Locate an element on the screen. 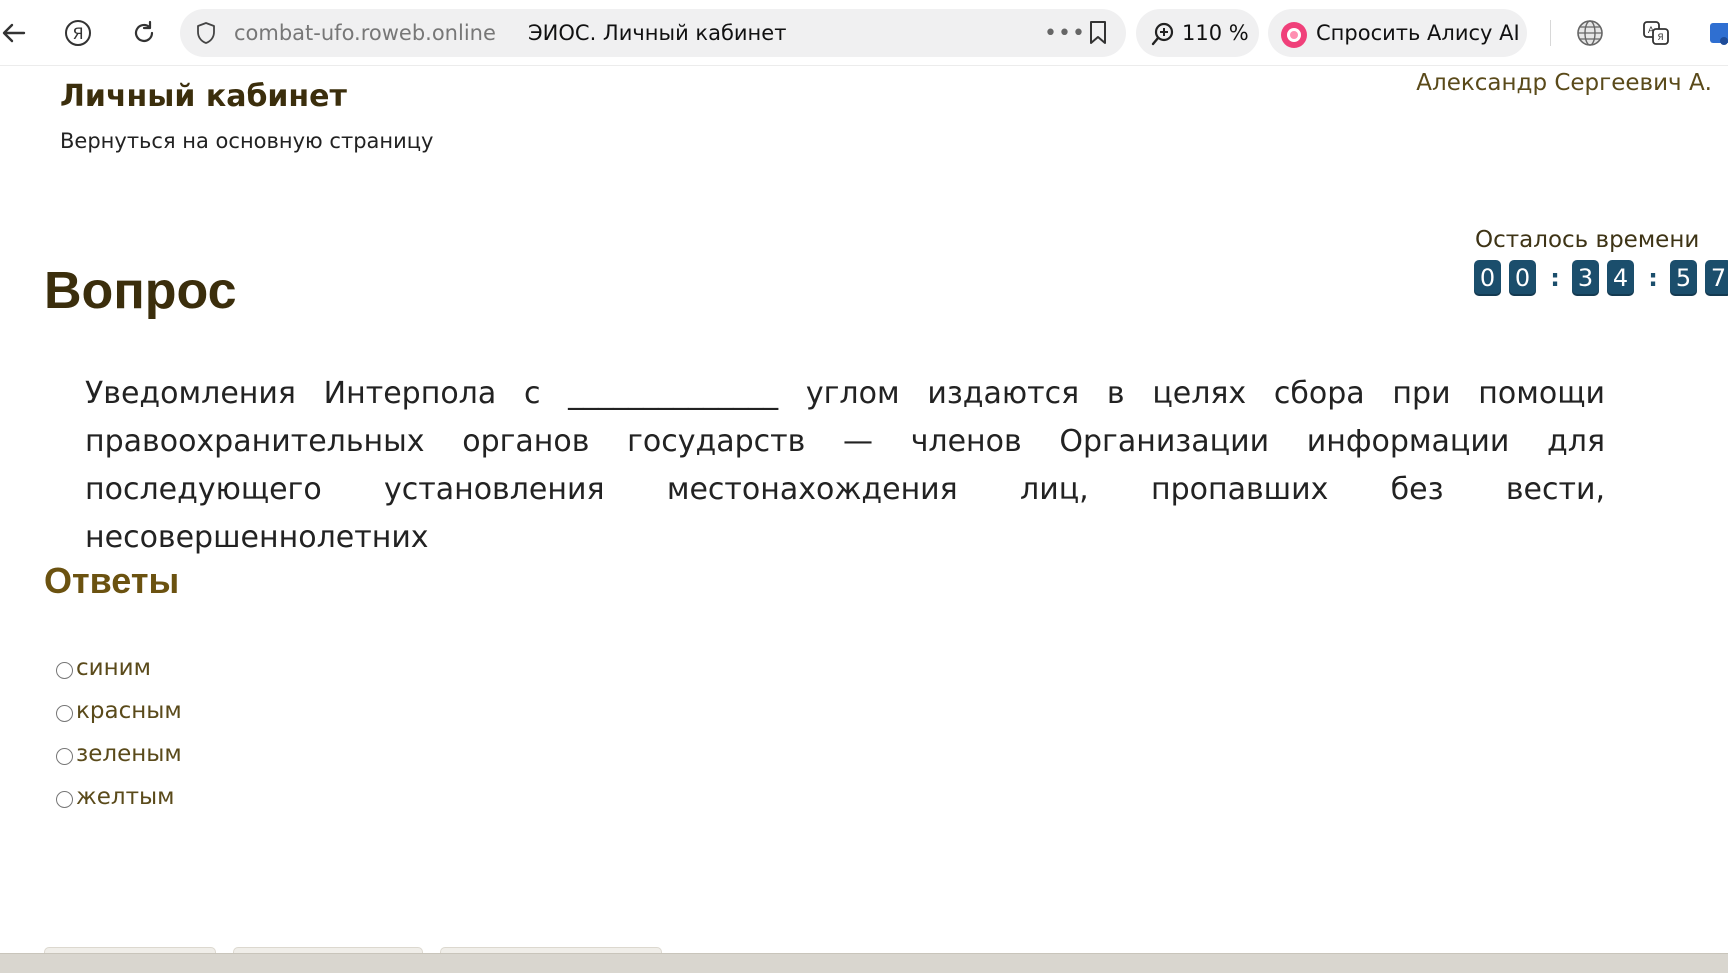 The height and width of the screenshot is (973, 1728). answer-option: красным is located at coordinates (119, 710).